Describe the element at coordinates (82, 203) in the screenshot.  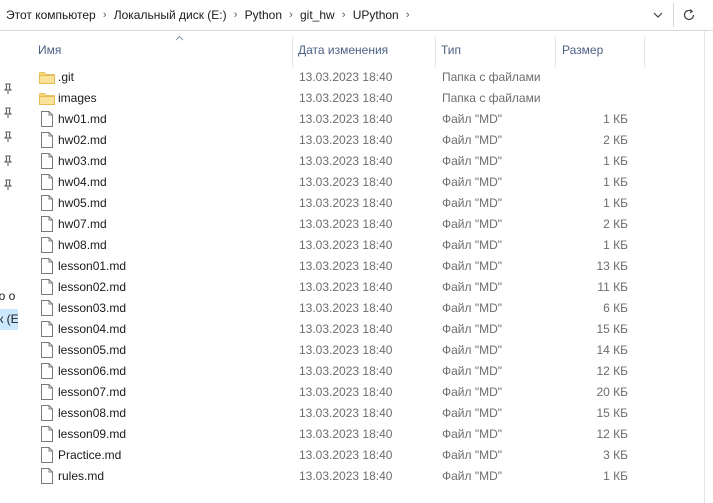
I see `file-name: hw05.md` at that location.